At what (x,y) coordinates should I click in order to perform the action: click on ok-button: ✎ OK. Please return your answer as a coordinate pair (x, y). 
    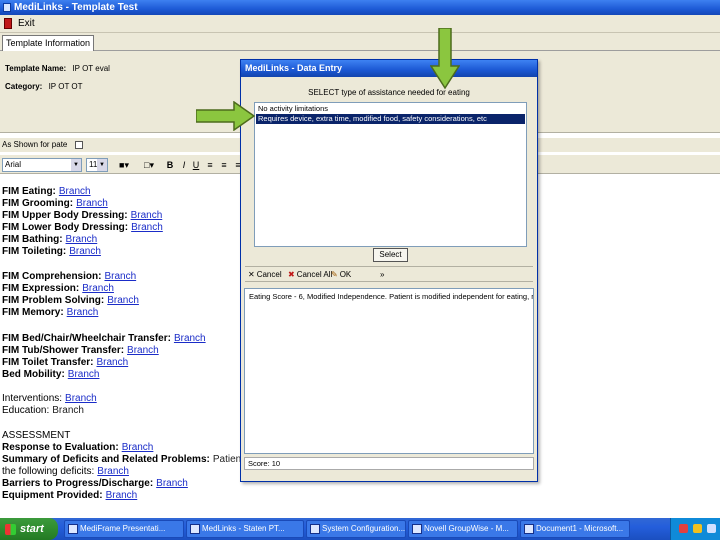
    Looking at the image, I should click on (341, 275).